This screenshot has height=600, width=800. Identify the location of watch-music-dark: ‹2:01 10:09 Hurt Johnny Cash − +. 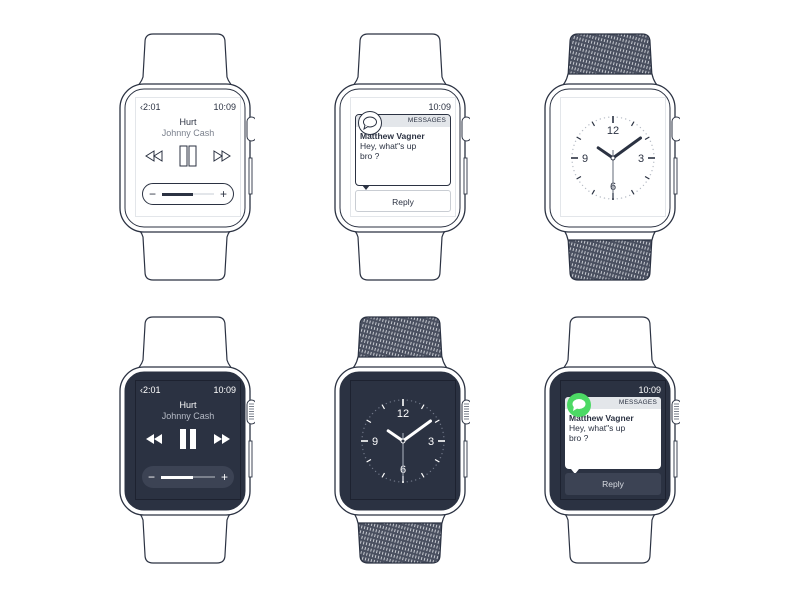
(185, 440).